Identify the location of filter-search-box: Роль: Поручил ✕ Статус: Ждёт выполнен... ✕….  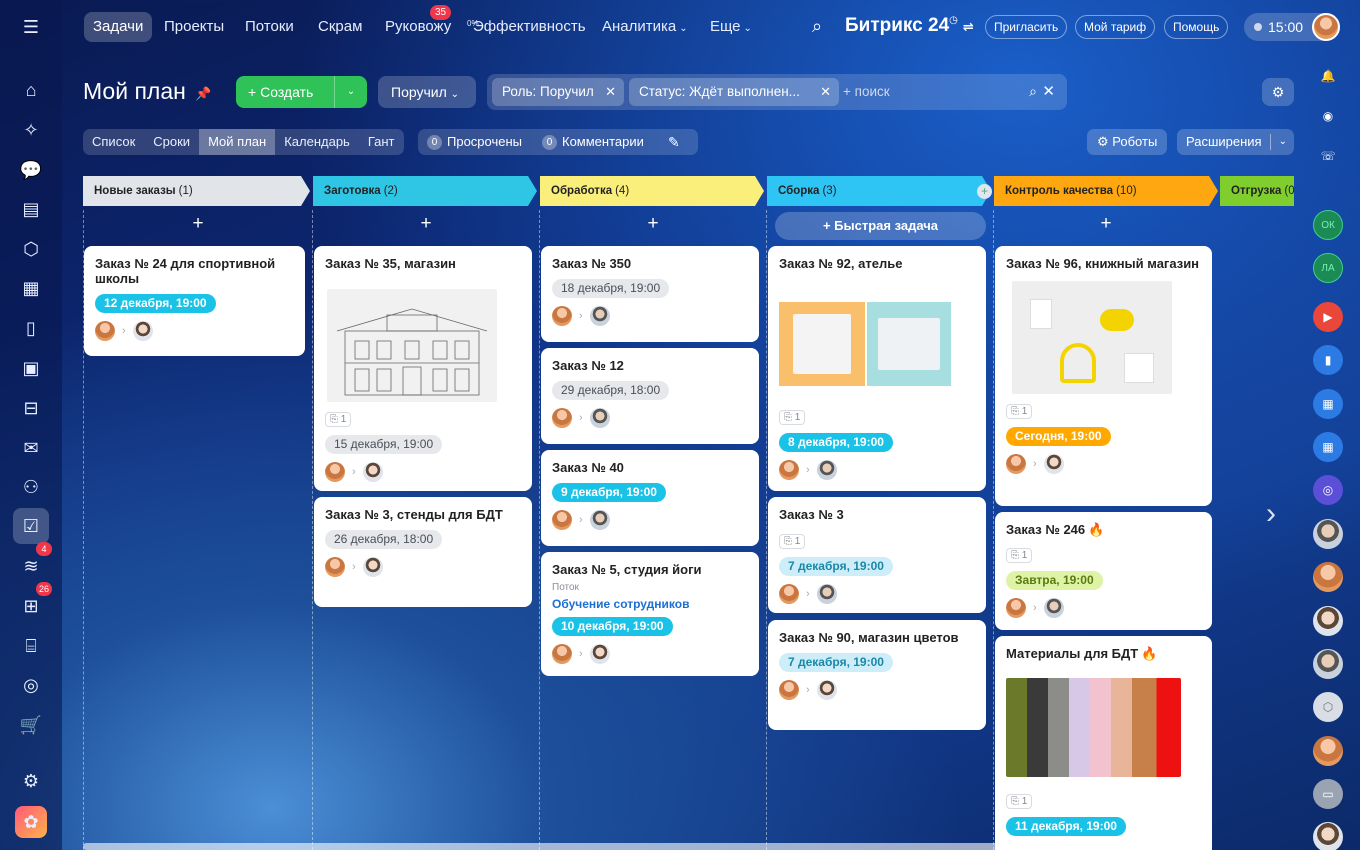
(777, 92).